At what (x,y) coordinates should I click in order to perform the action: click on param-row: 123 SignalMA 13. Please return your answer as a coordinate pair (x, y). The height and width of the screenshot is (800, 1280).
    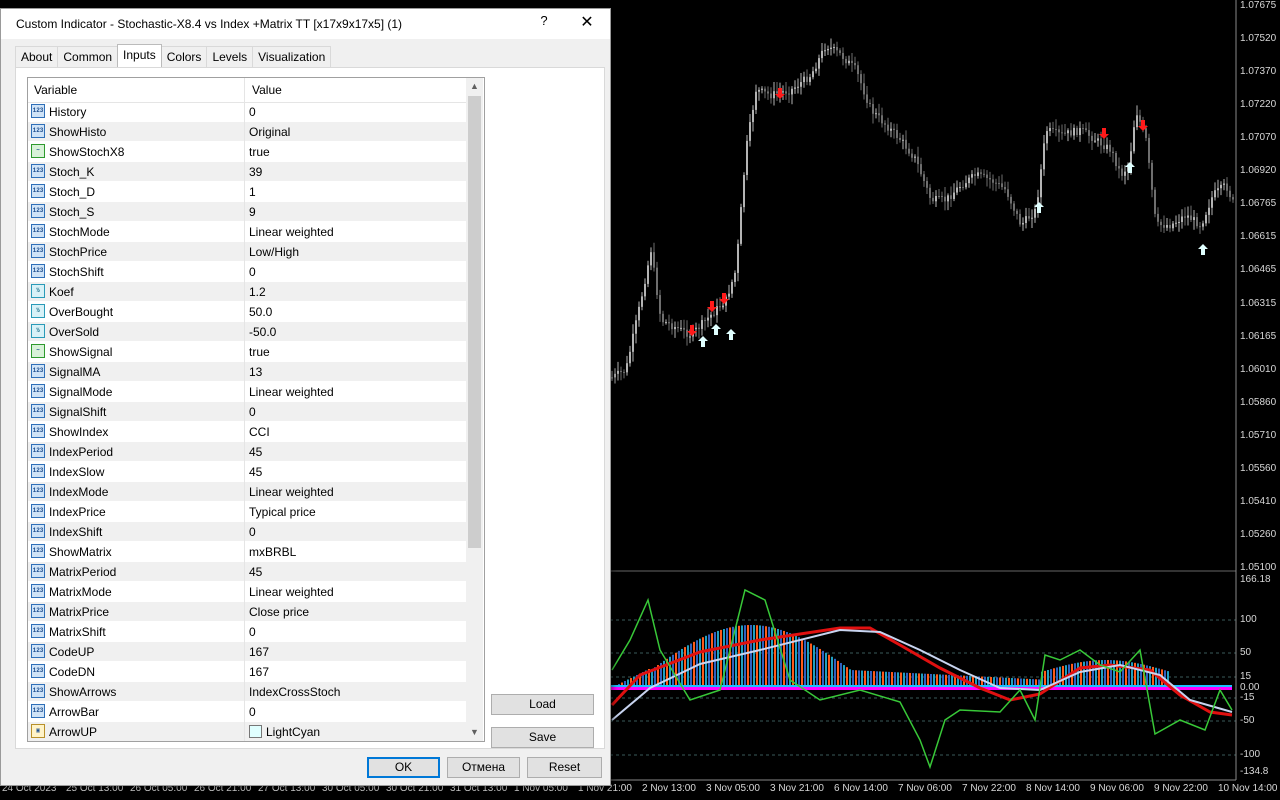
    Looking at the image, I should click on (247, 372).